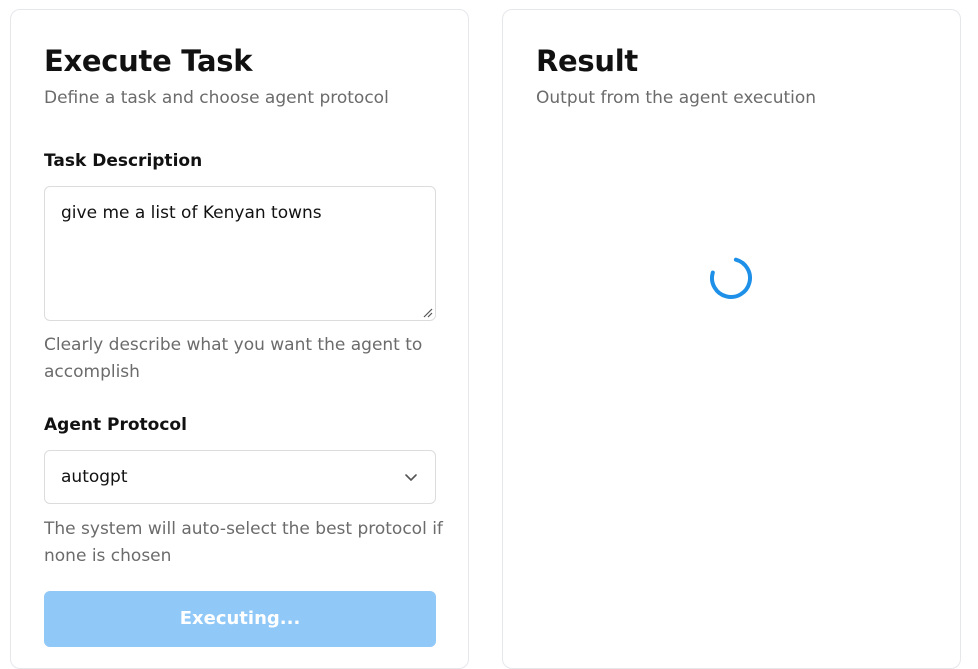 The height and width of the screenshot is (669, 978). What do you see at coordinates (240, 253) in the screenshot?
I see `task-description-input: give me a list of Kenyan towns` at bounding box center [240, 253].